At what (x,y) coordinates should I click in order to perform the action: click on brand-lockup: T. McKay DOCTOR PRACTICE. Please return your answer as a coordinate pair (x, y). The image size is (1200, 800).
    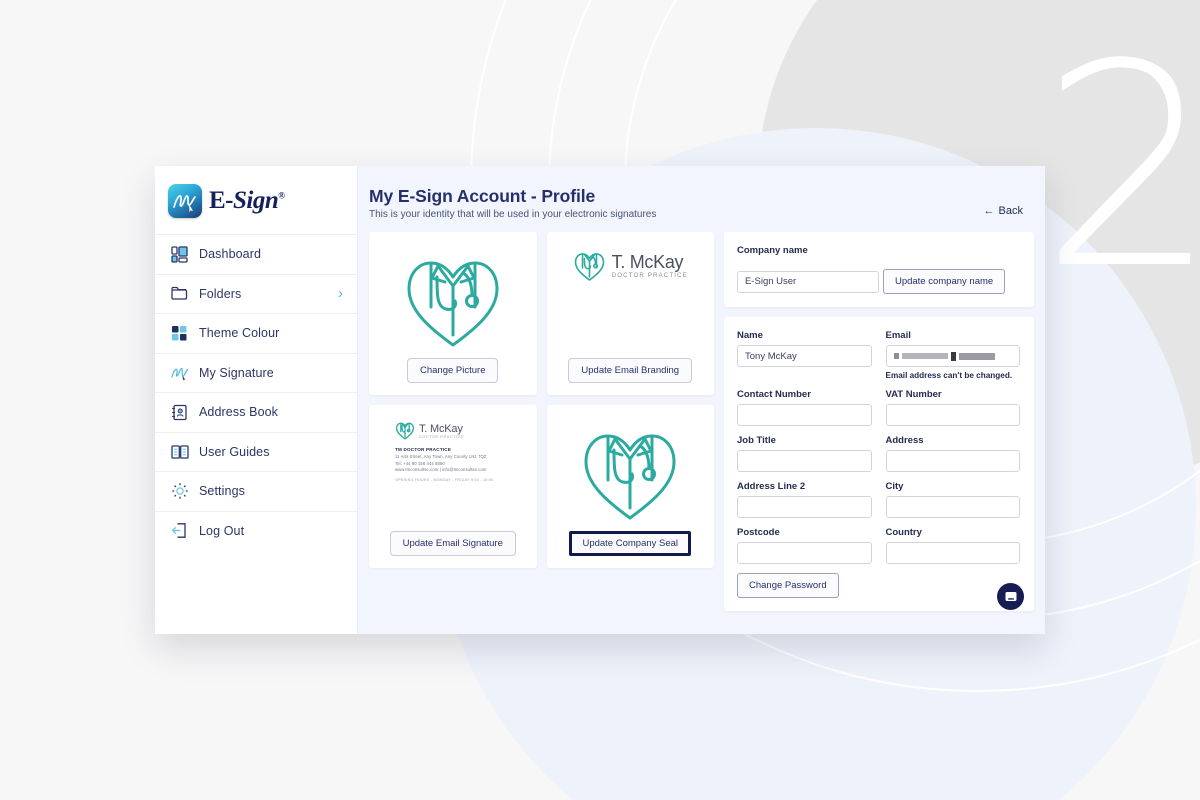
    Looking at the image, I should click on (631, 301).